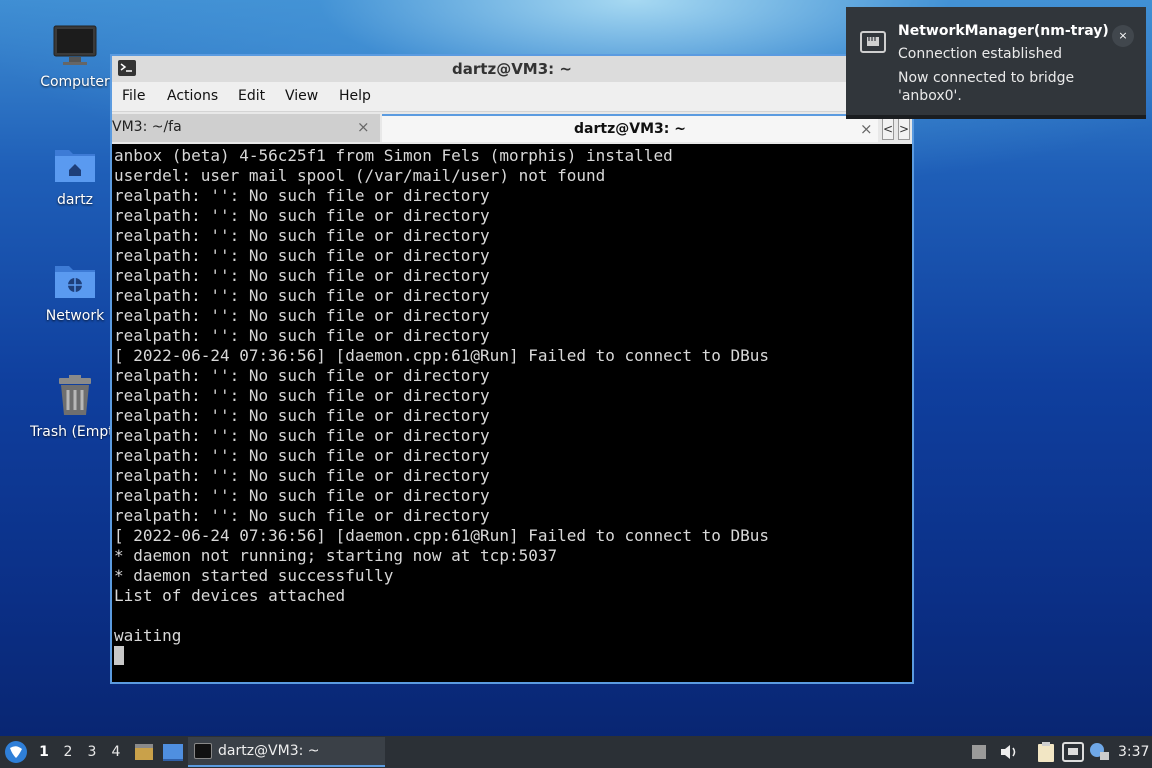 The height and width of the screenshot is (768, 1152). Describe the element at coordinates (1099, 752) in the screenshot. I see `notification-tray-icon` at that location.